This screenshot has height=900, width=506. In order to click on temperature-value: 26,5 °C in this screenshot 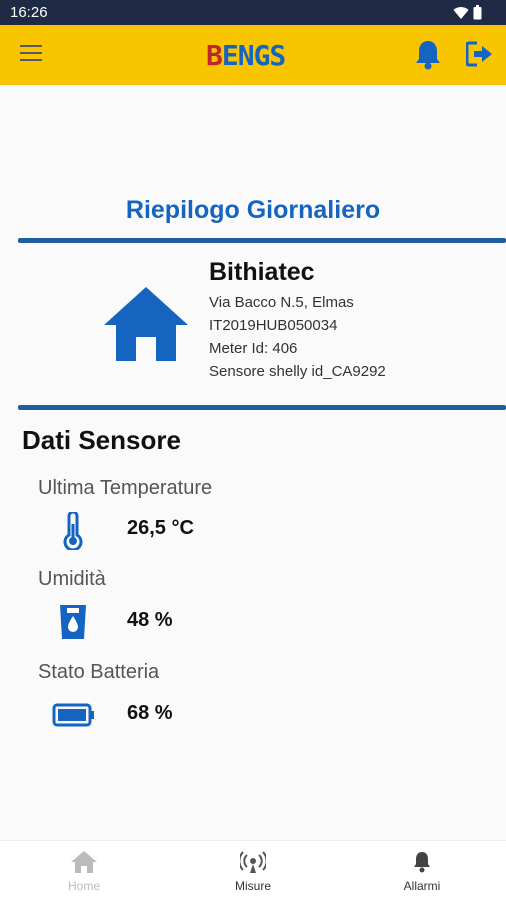, I will do `click(160, 528)`.